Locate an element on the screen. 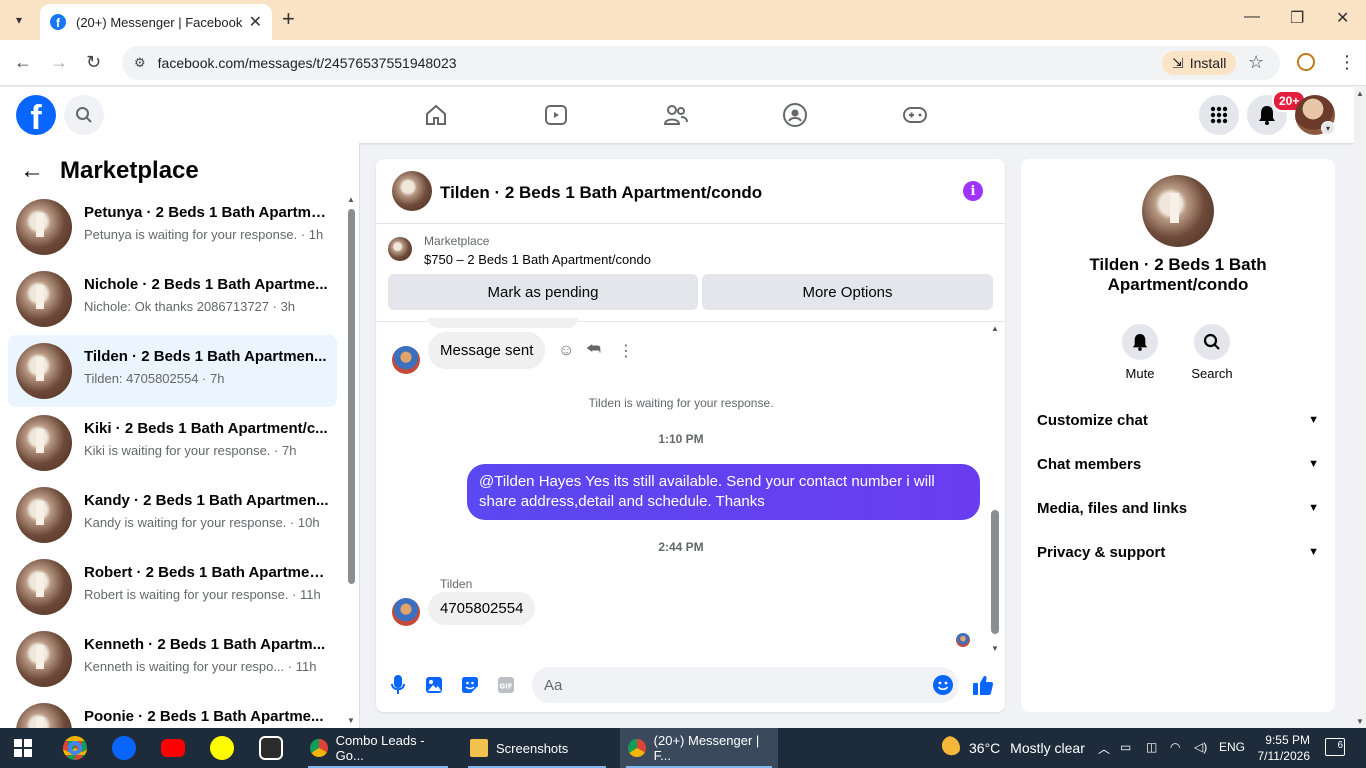 Image resolution: width=1366 pixels, height=768 pixels. forward-icon: → is located at coordinates (59, 62).